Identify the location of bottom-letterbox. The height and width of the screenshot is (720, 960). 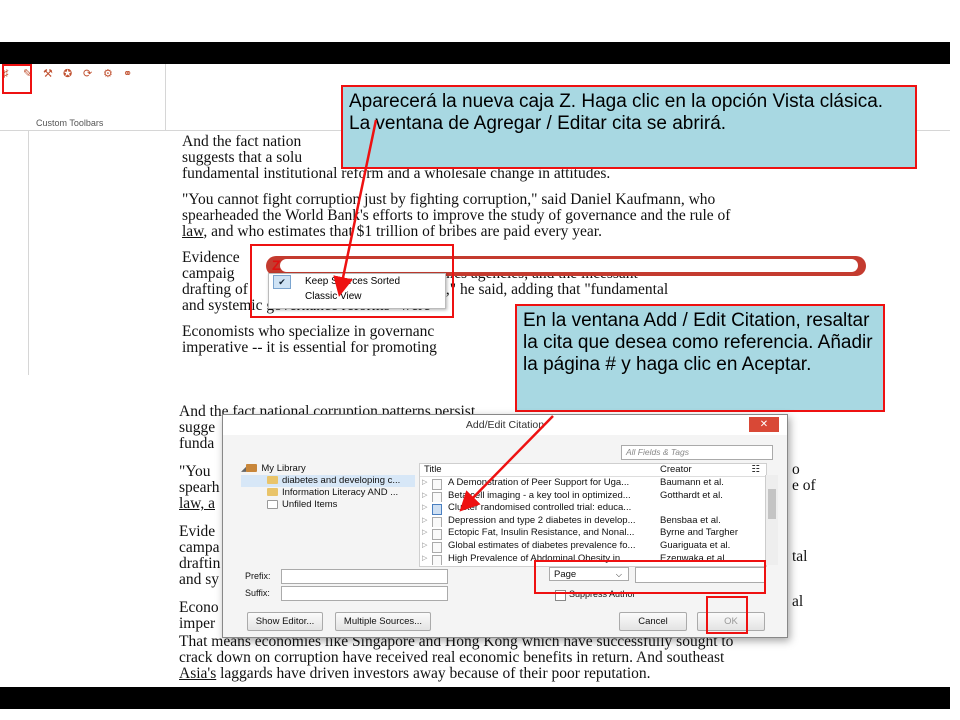
(475, 698).